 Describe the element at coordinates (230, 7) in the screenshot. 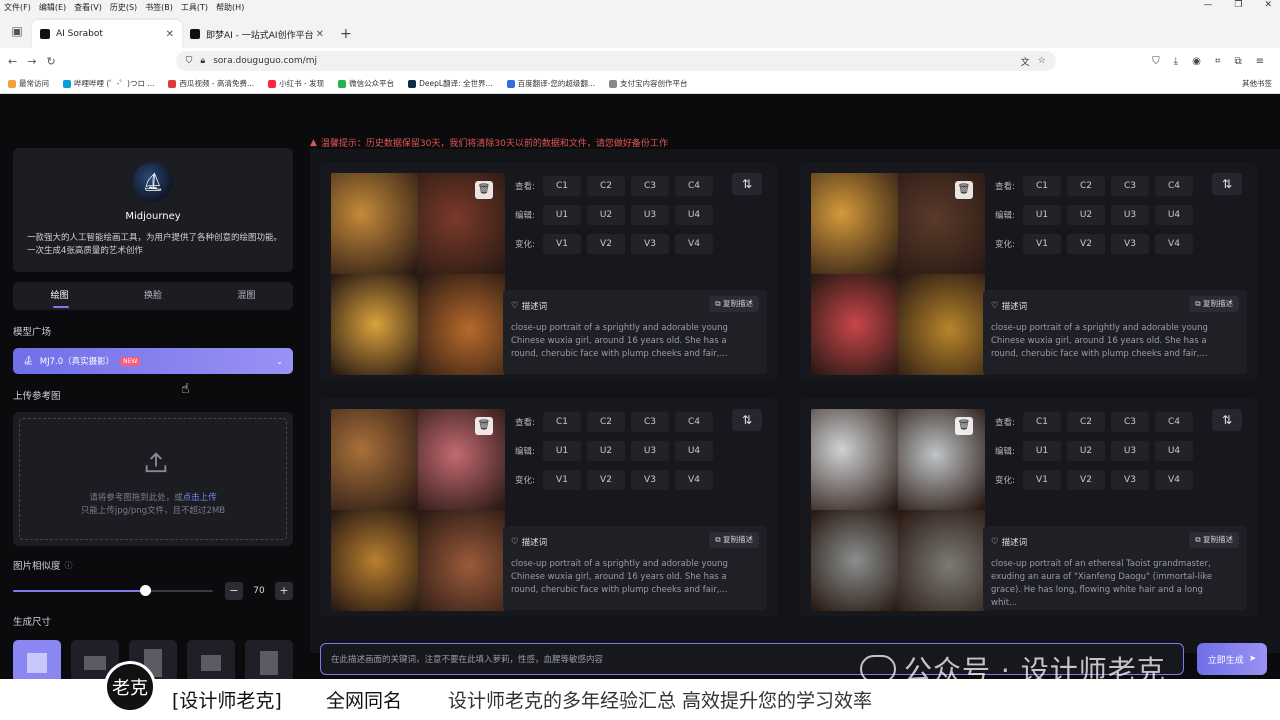

I see `menu-item: 帮助(H)` at that location.